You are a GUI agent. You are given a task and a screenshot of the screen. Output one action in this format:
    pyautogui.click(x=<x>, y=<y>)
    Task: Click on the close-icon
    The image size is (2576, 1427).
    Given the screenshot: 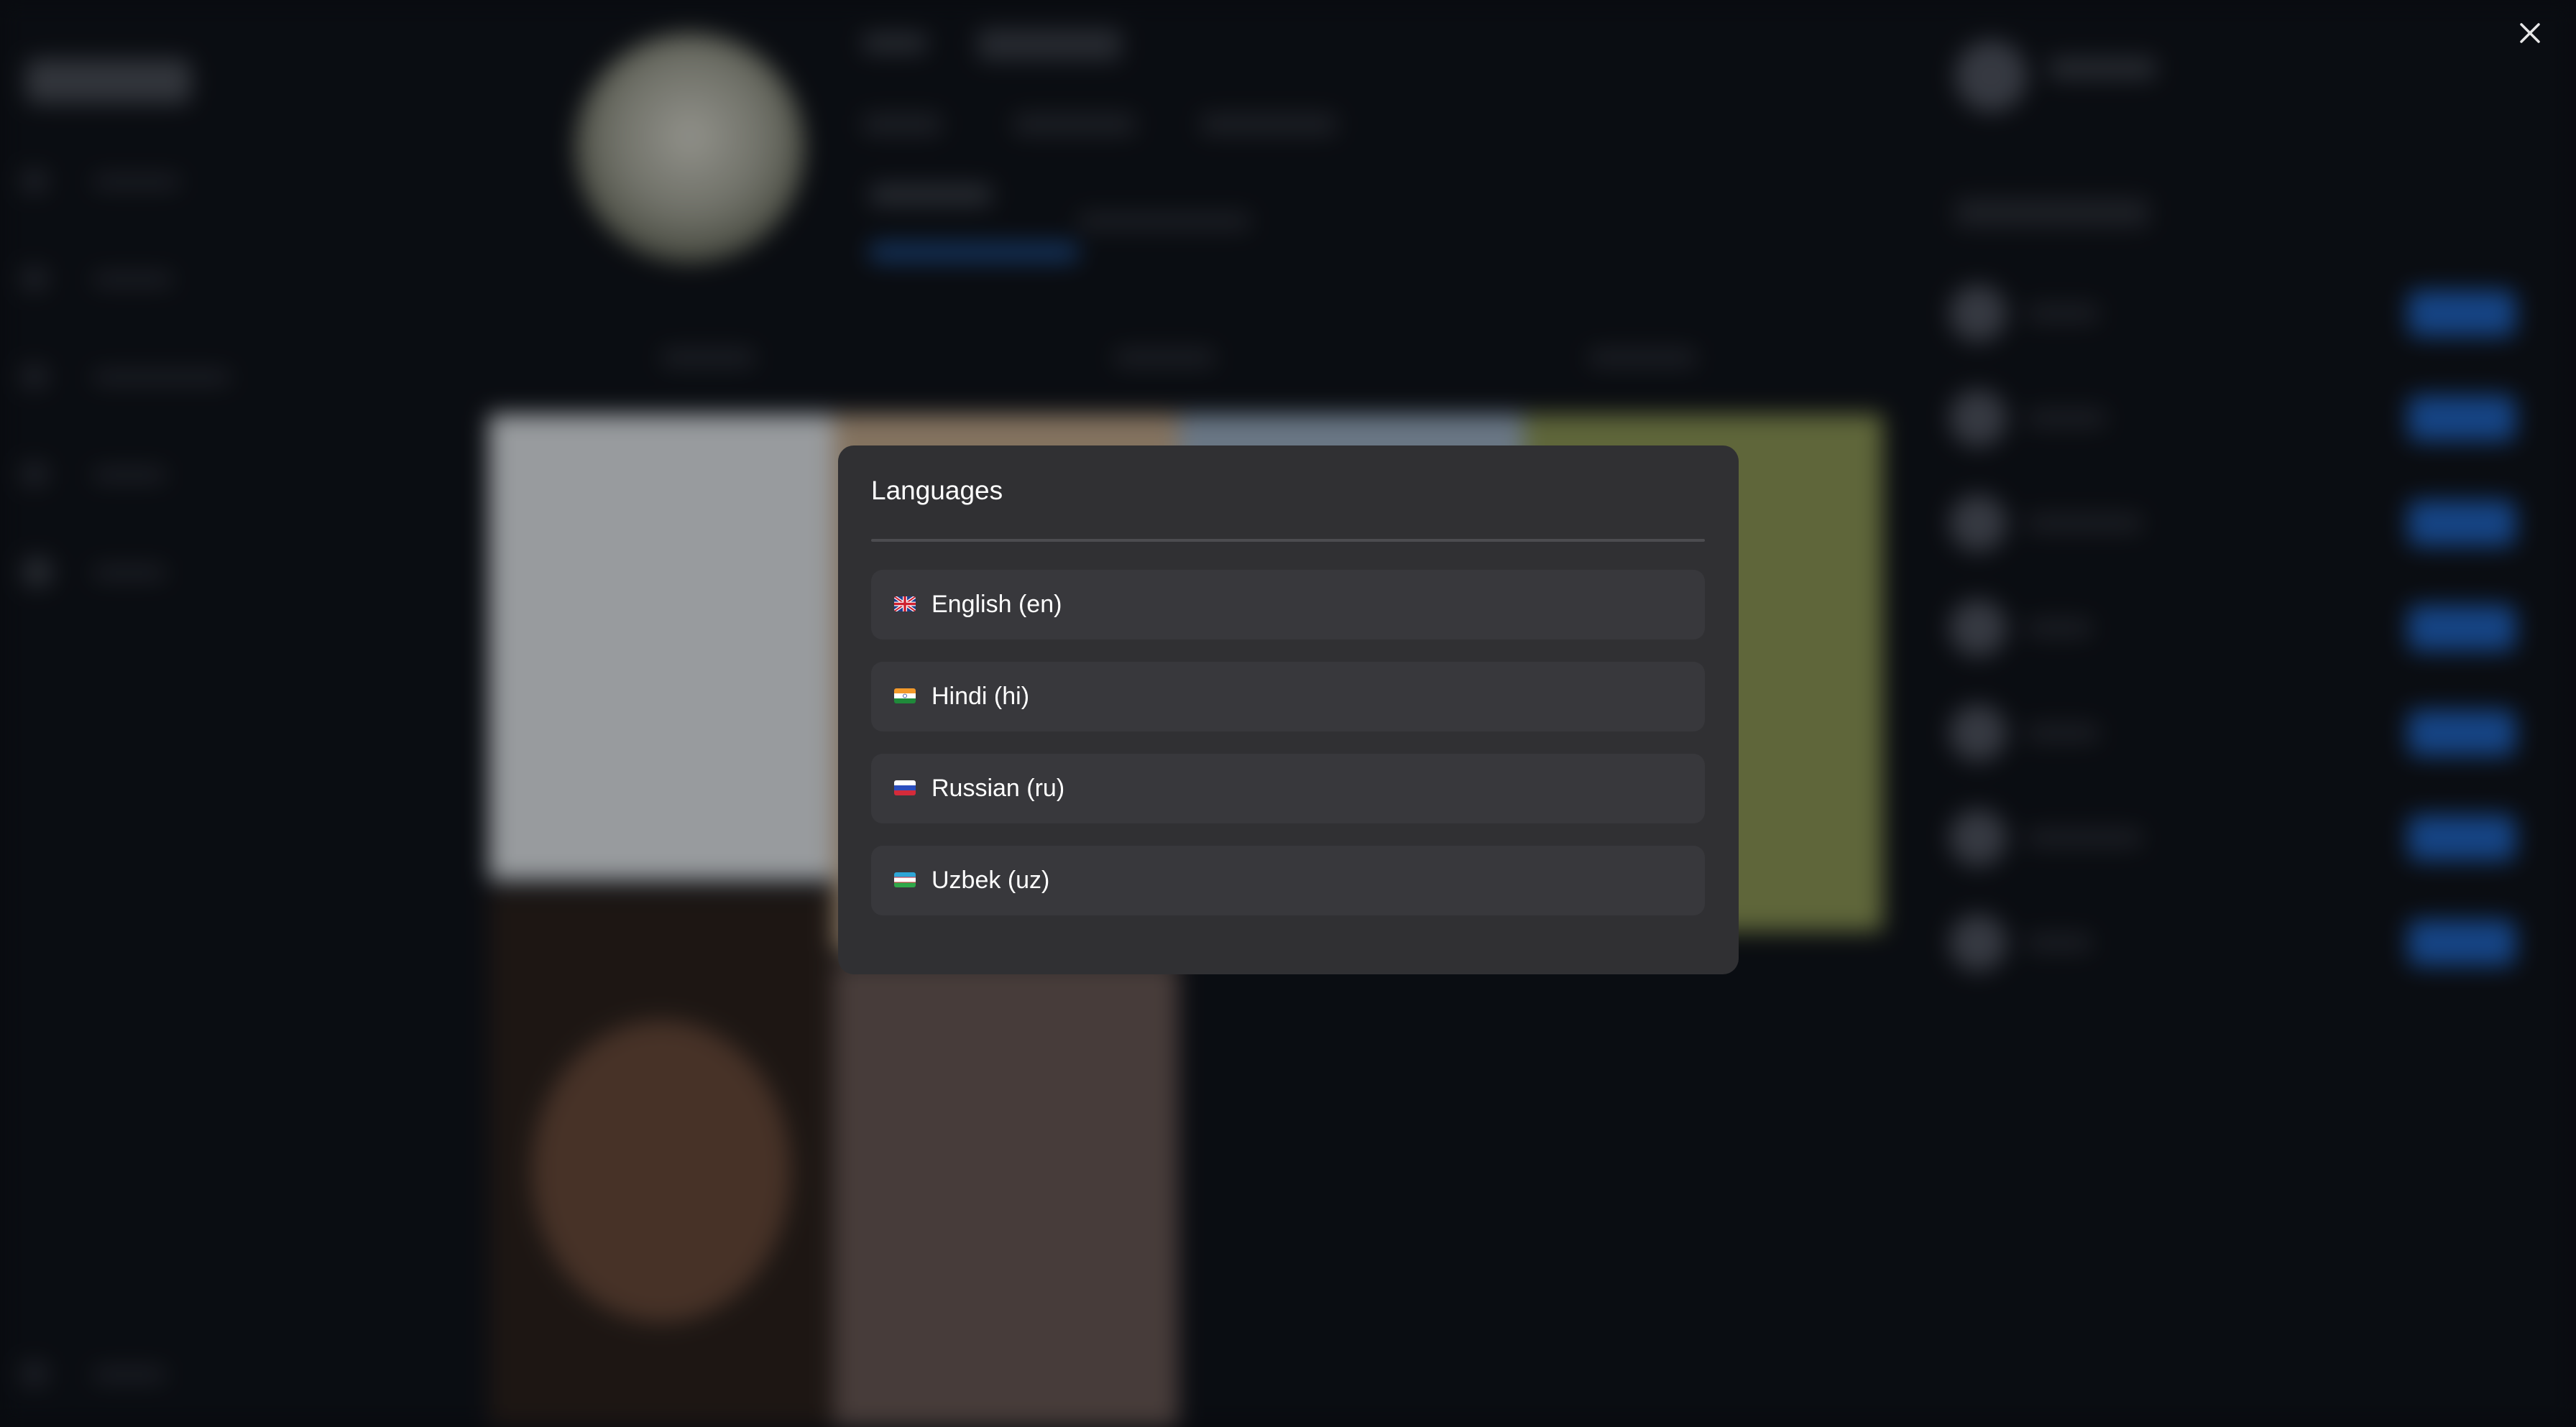 What is the action you would take?
    pyautogui.click(x=2530, y=33)
    